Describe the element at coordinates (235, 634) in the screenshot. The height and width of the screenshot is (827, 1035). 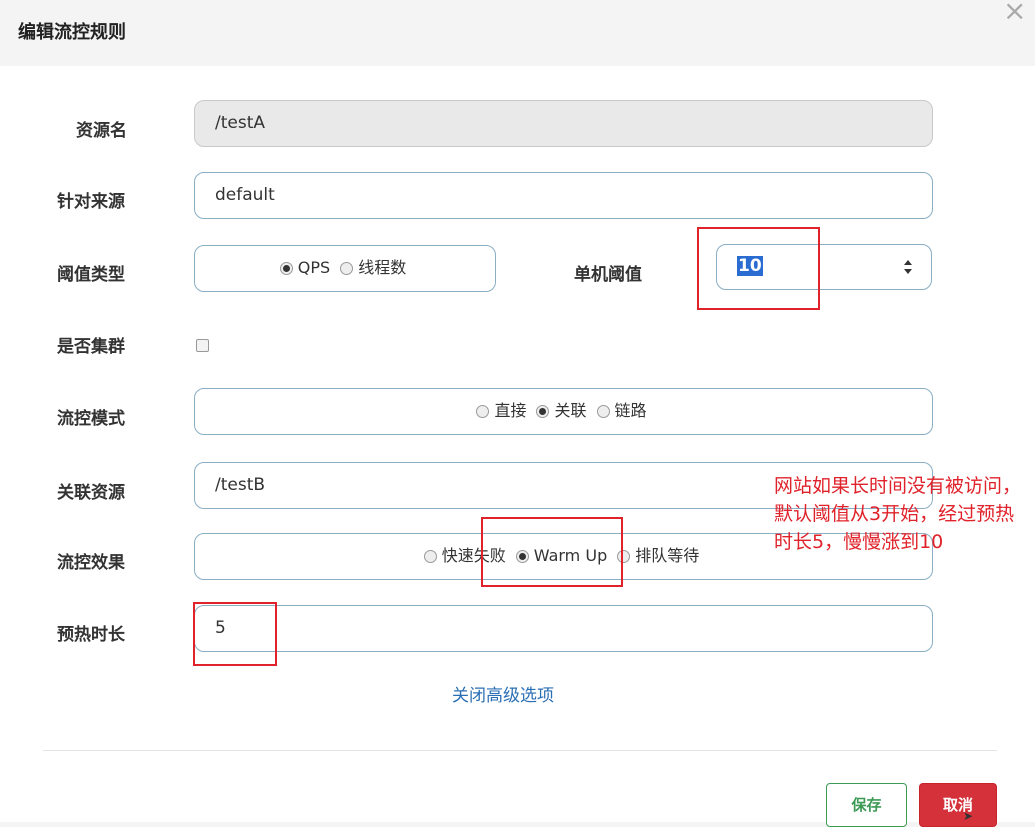
I see `highlight-box-period` at that location.